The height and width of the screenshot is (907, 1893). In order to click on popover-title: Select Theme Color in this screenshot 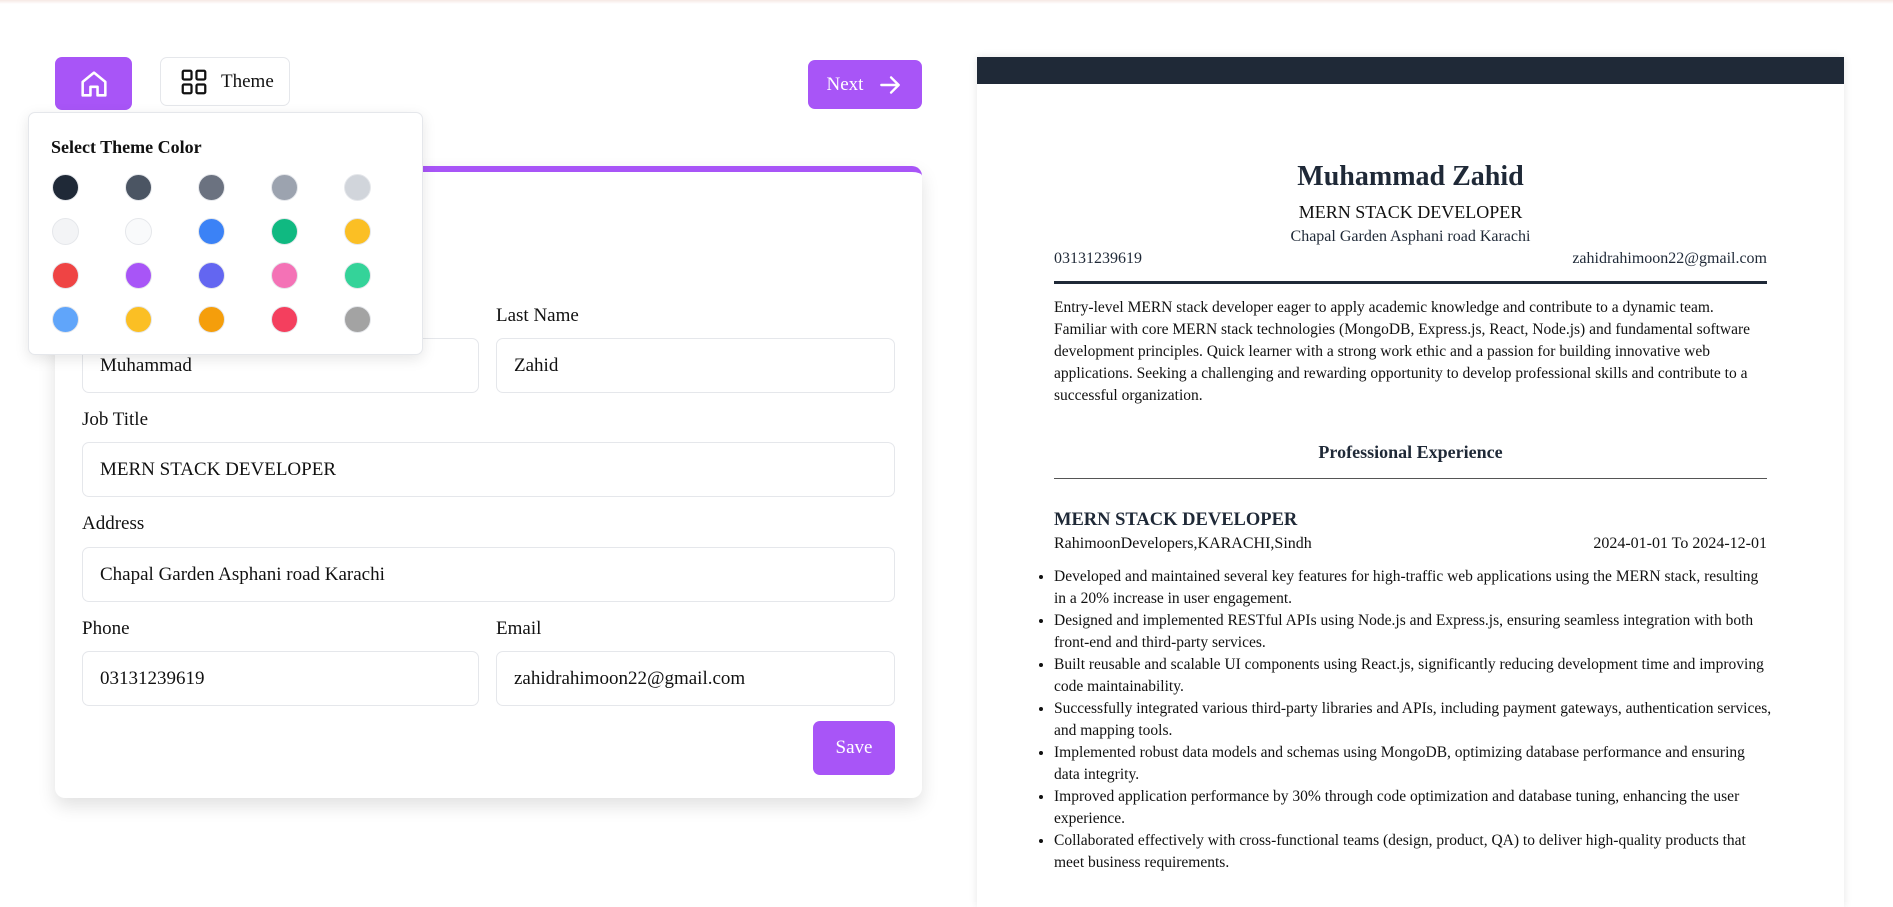, I will do `click(126, 147)`.